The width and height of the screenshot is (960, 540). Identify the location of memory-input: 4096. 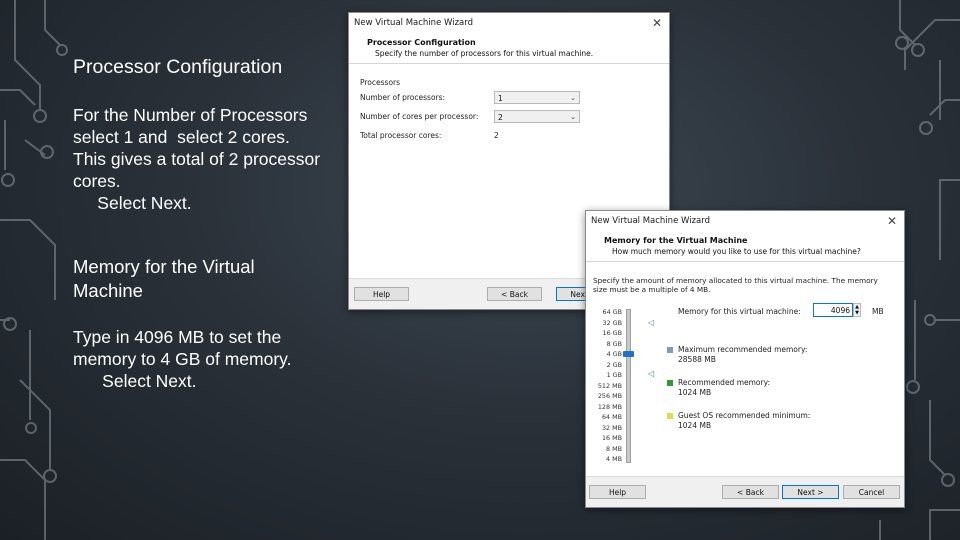
(833, 310).